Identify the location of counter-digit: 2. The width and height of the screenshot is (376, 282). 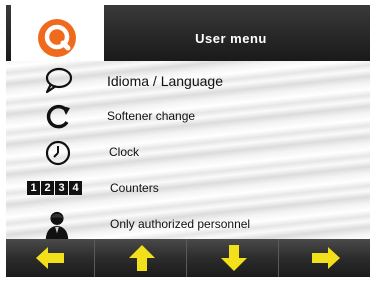
(47, 188).